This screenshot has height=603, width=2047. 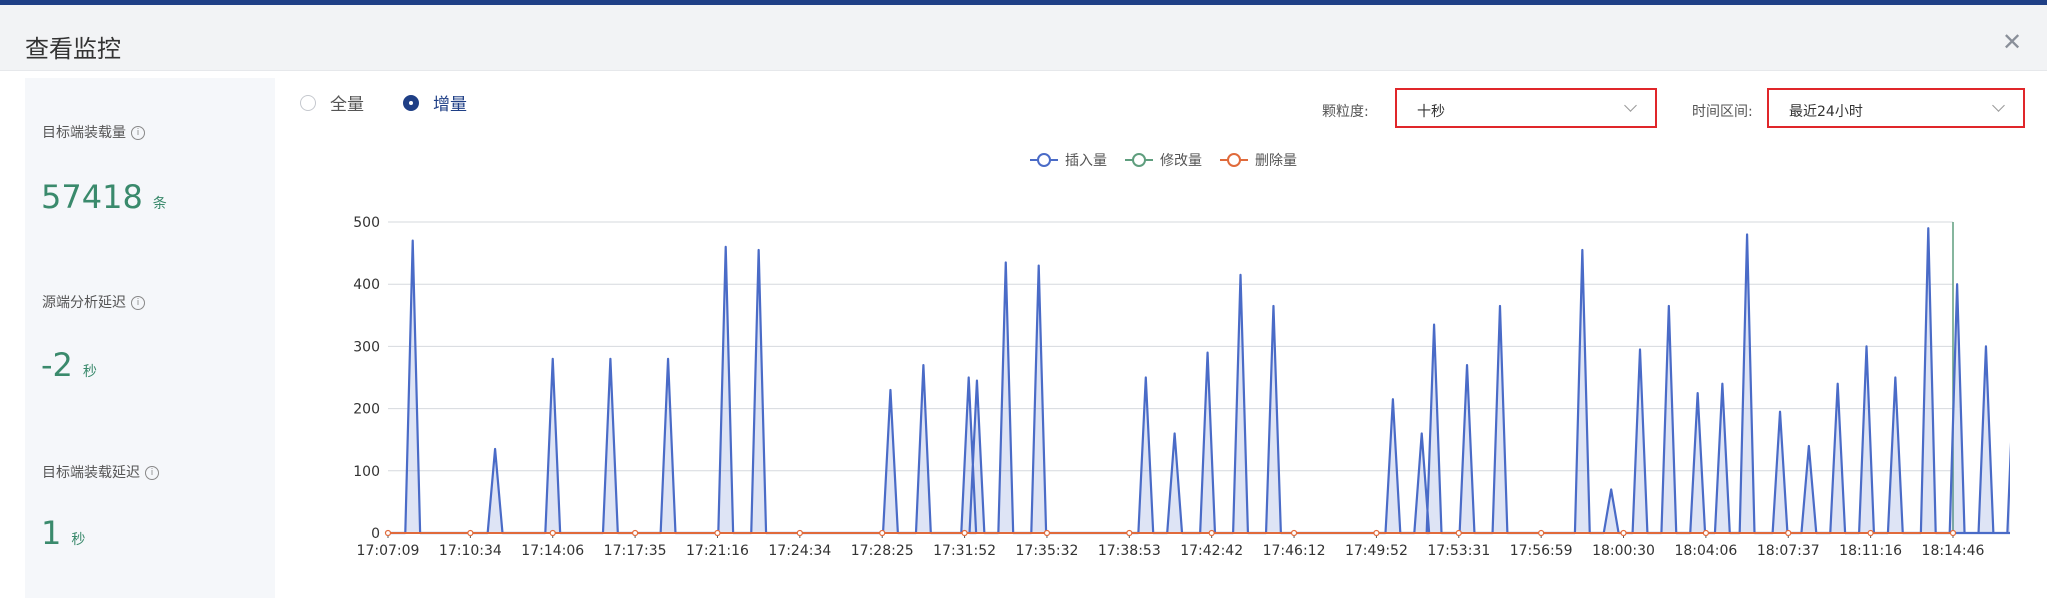 I want to click on radio-incremental-label: 增量, so click(x=450, y=105).